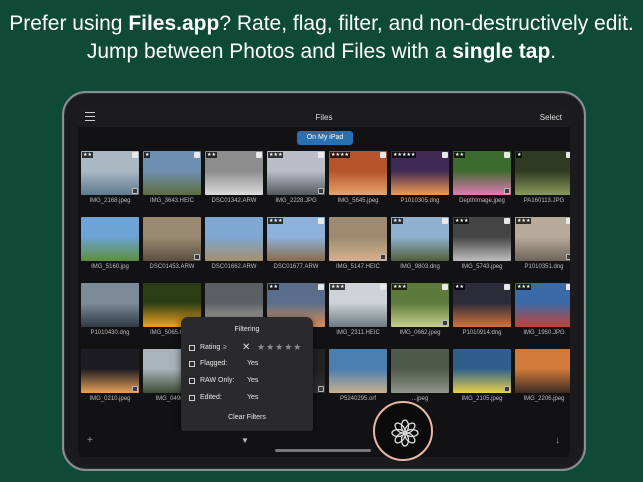  Describe the element at coordinates (358, 173) in the screenshot. I see `photo-thumbnail: ★★★★` at that location.